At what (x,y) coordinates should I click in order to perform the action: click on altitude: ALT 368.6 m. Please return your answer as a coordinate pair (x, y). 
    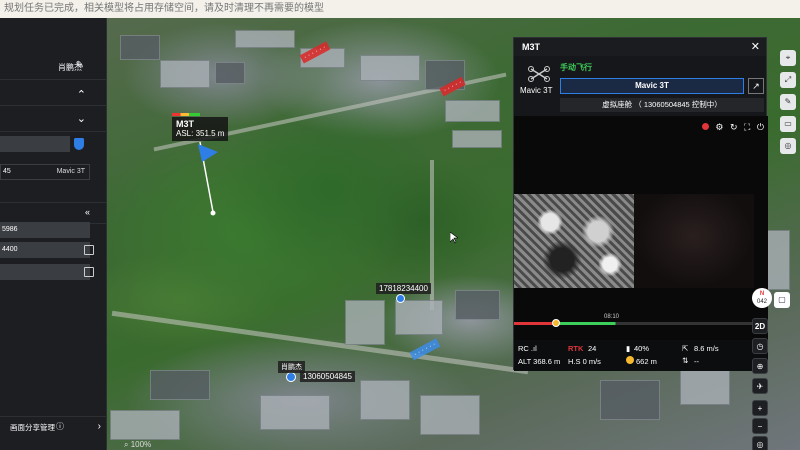
    Looking at the image, I should click on (539, 361).